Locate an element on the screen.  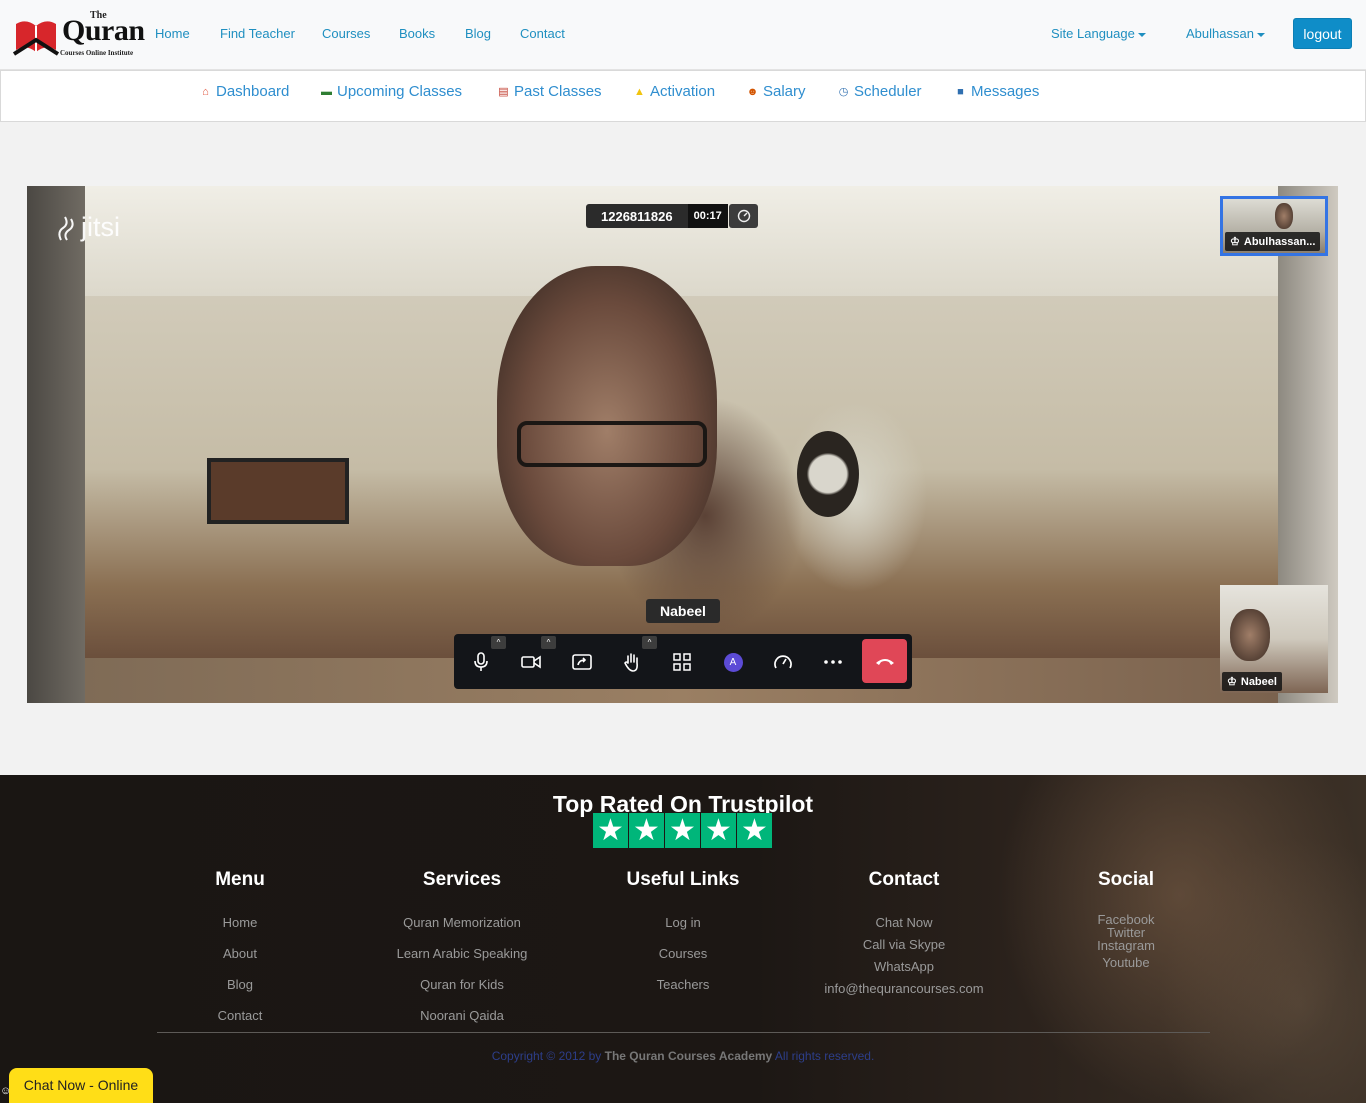
screen-share-icon is located at coordinates (582, 662).